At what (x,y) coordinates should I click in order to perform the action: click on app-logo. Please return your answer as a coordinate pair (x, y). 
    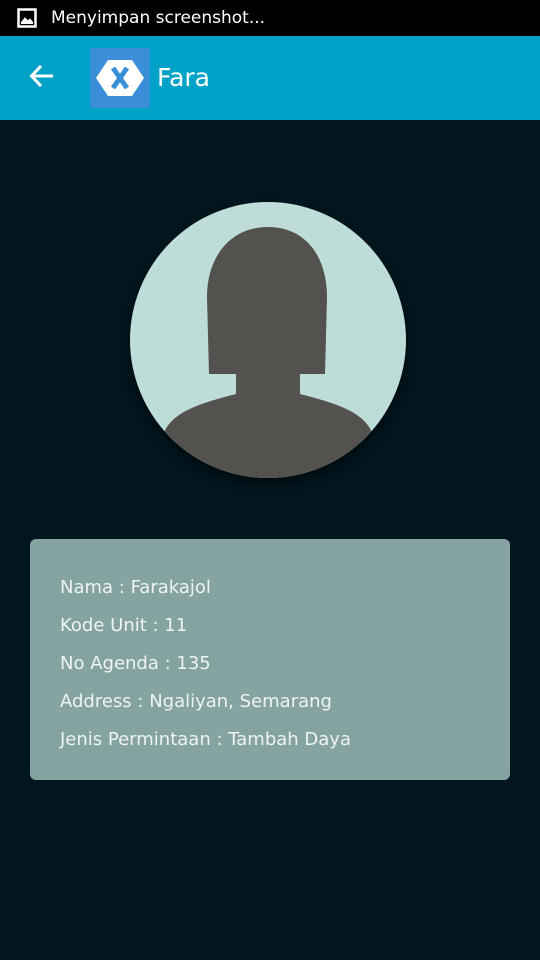
    Looking at the image, I should click on (120, 78).